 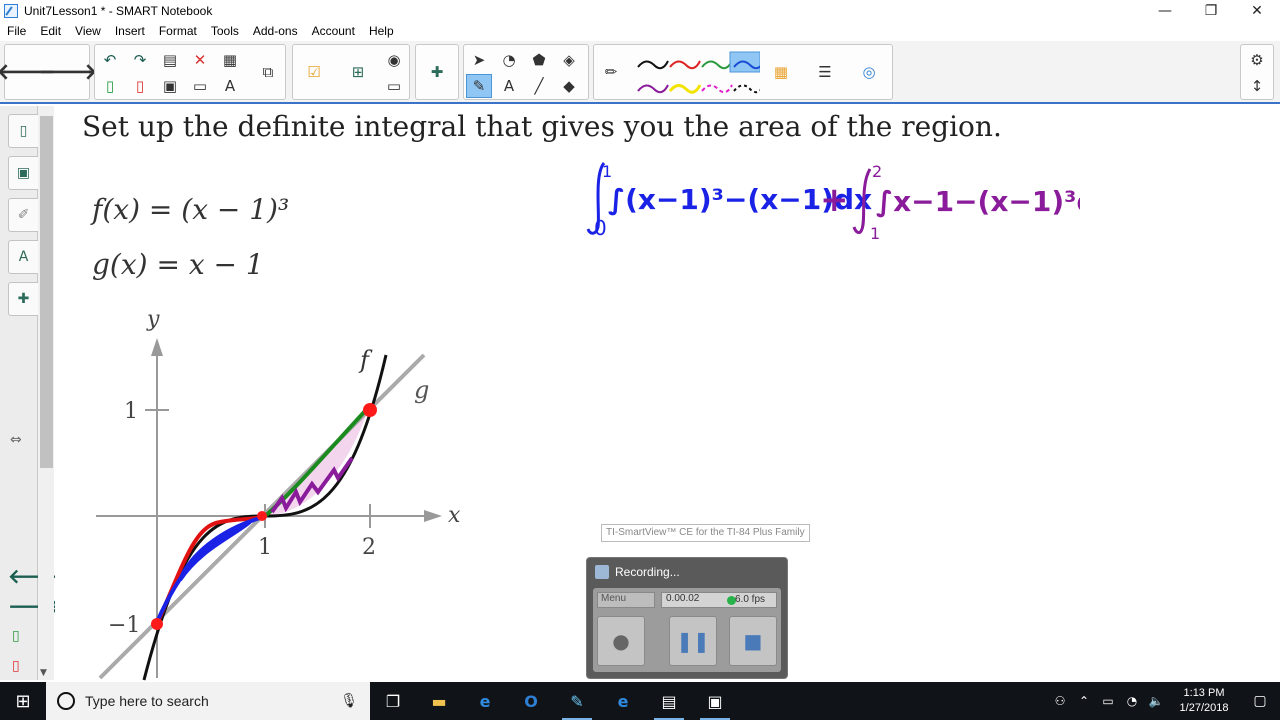 What do you see at coordinates (200, 86) in the screenshot?
I see `screen-shade-button: ▭` at bounding box center [200, 86].